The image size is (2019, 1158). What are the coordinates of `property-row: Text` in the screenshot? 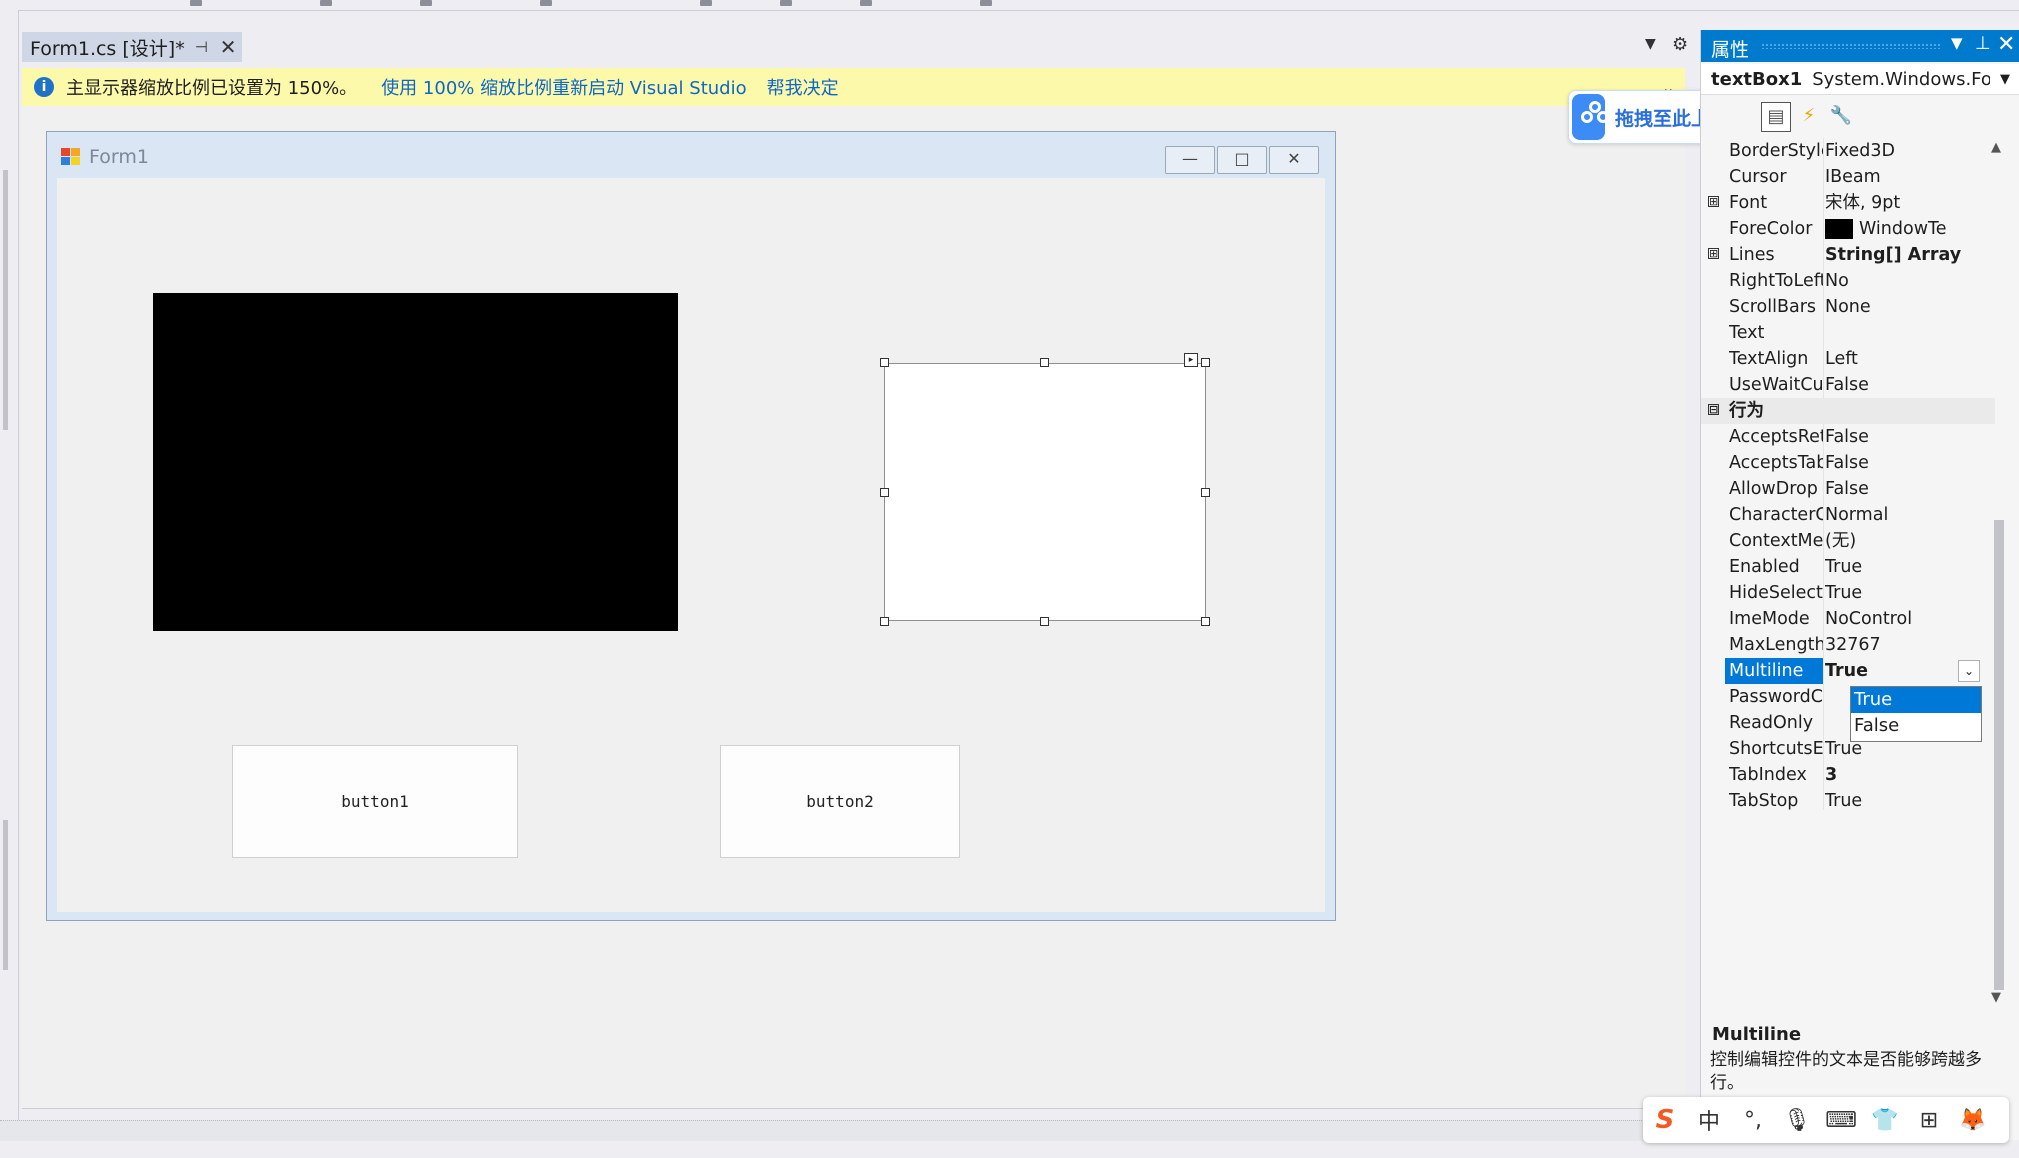 It's located at (1848, 333).